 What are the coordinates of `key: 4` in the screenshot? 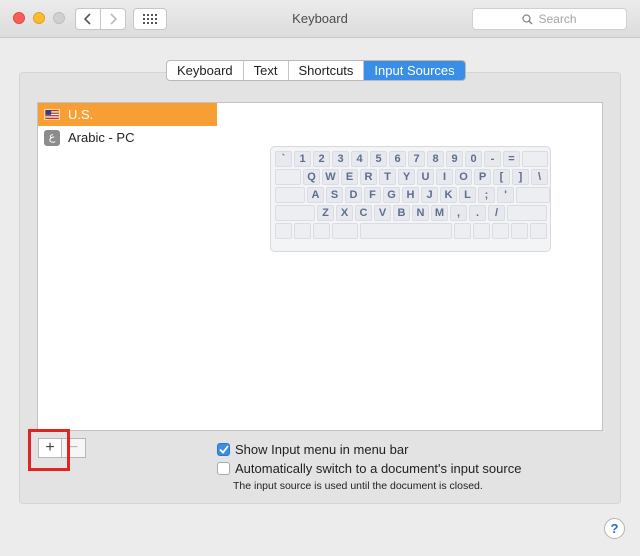 It's located at (359, 159).